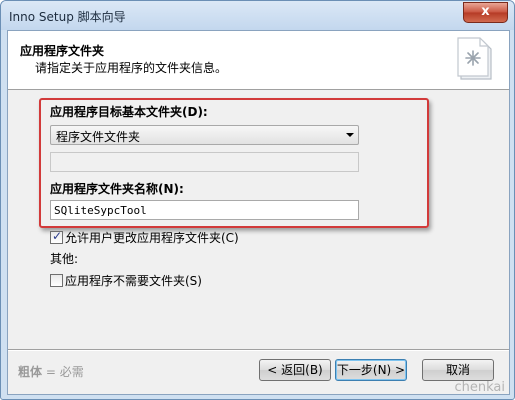  I want to click on required-legend: 粗体 = 必需, so click(51, 371).